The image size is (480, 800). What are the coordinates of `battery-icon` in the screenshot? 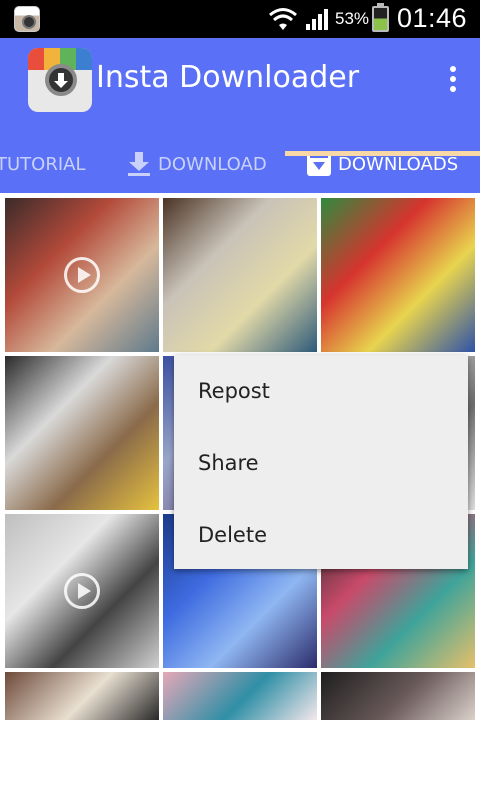 It's located at (380, 17).